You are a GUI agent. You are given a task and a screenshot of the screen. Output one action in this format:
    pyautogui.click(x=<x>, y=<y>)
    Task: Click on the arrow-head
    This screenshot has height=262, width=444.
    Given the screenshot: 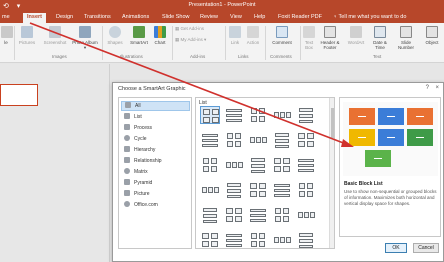 What is the action you would take?
    pyautogui.click(x=347, y=143)
    